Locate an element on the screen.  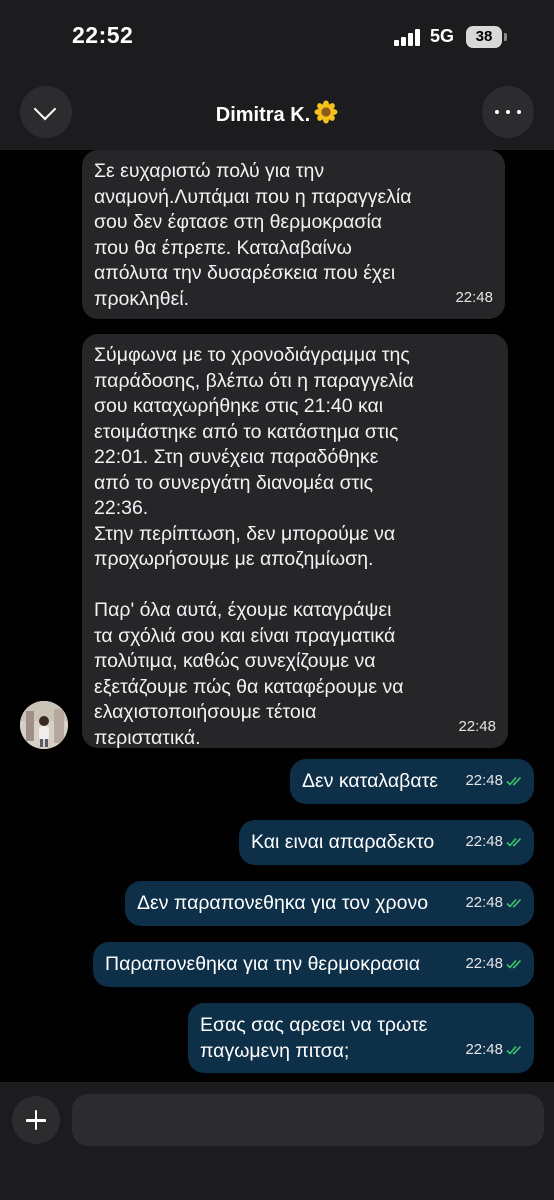
top-bar: 22:52 5G 38 Dimitra K. is located at coordinates (277, 75).